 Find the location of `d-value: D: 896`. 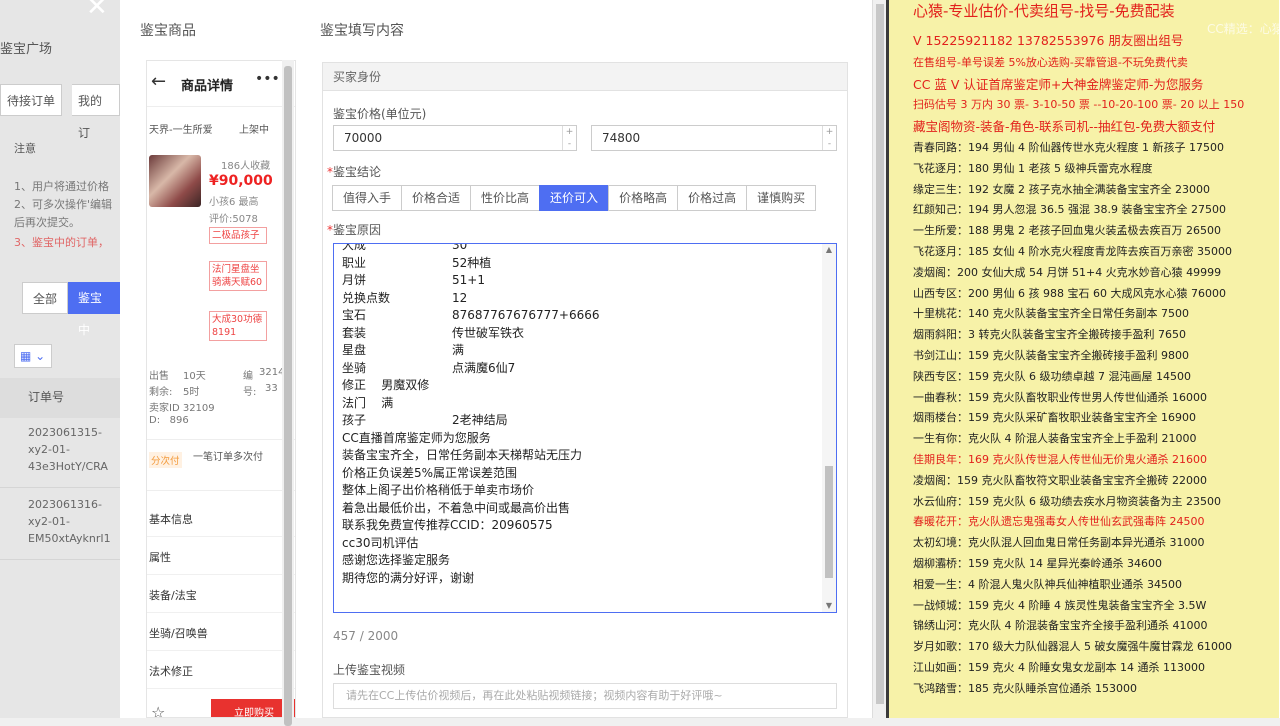

d-value: D: 896 is located at coordinates (169, 420).